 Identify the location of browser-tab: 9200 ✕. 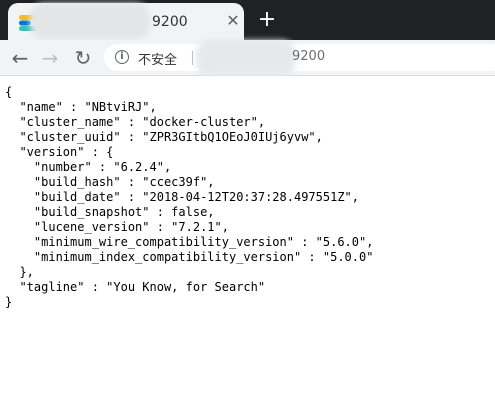
(126, 21).